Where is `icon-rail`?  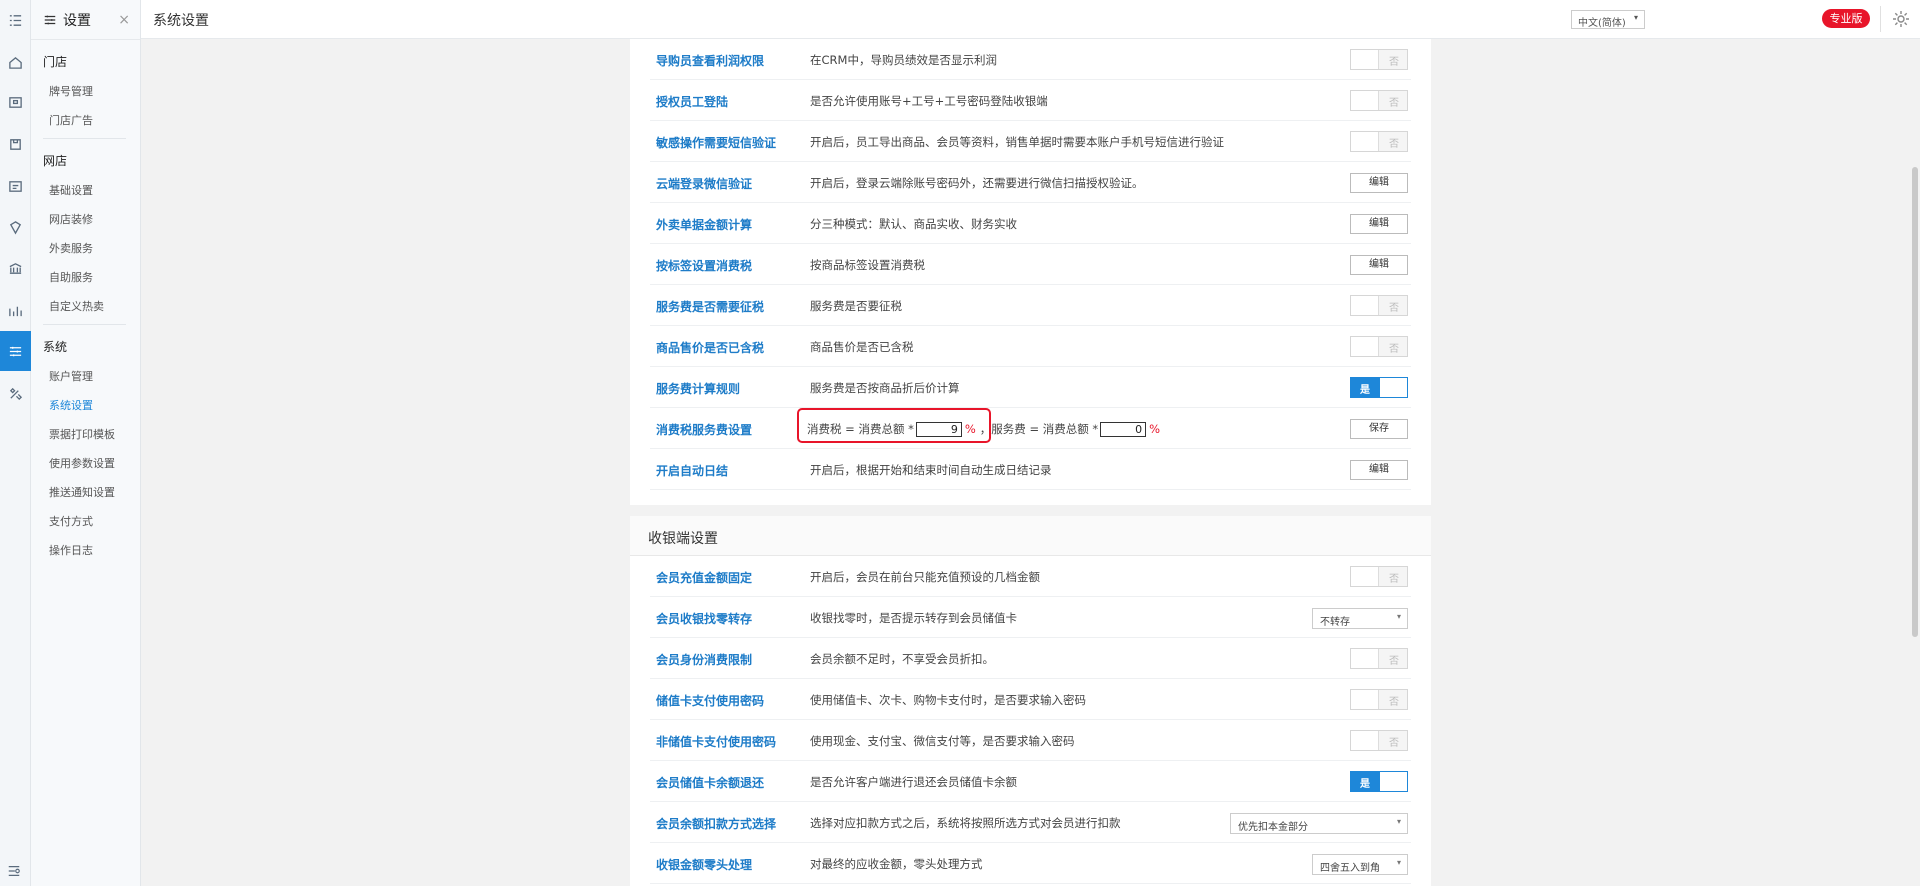
icon-rail is located at coordinates (15, 443).